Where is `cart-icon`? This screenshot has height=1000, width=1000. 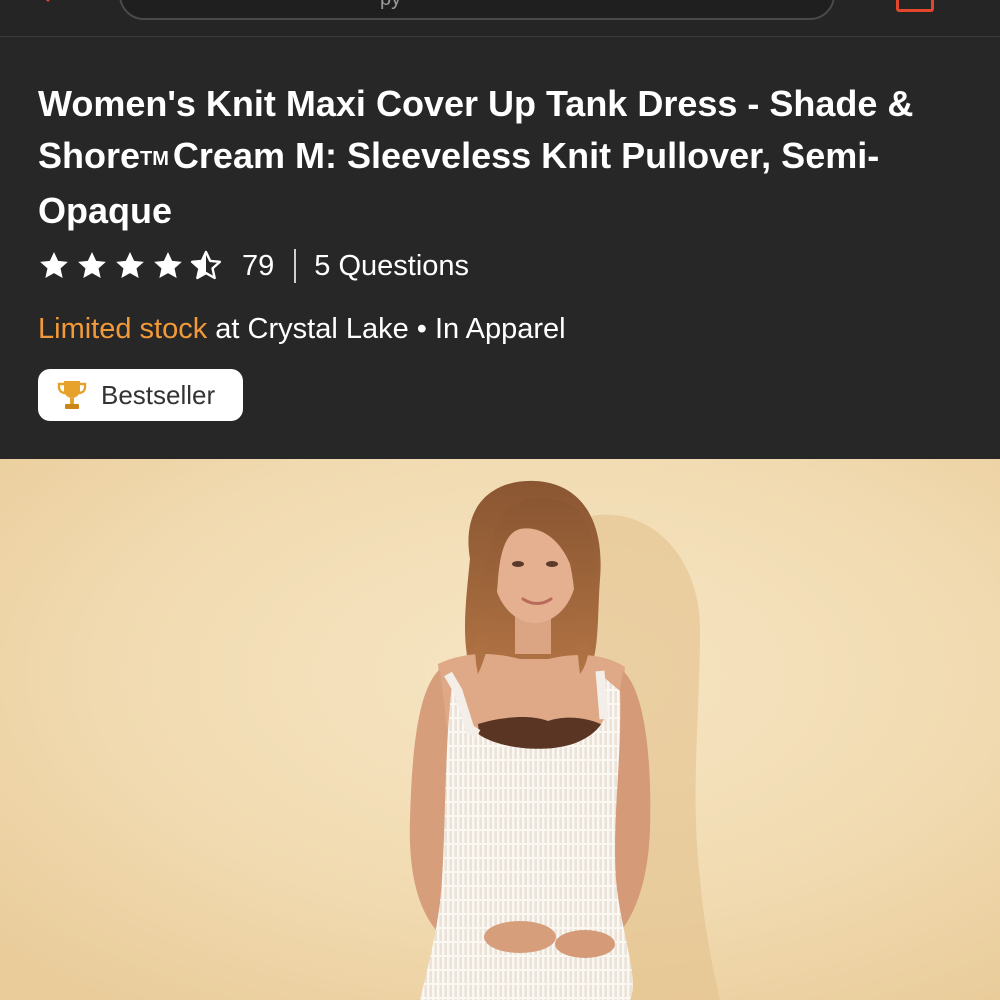
cart-icon is located at coordinates (915, 6).